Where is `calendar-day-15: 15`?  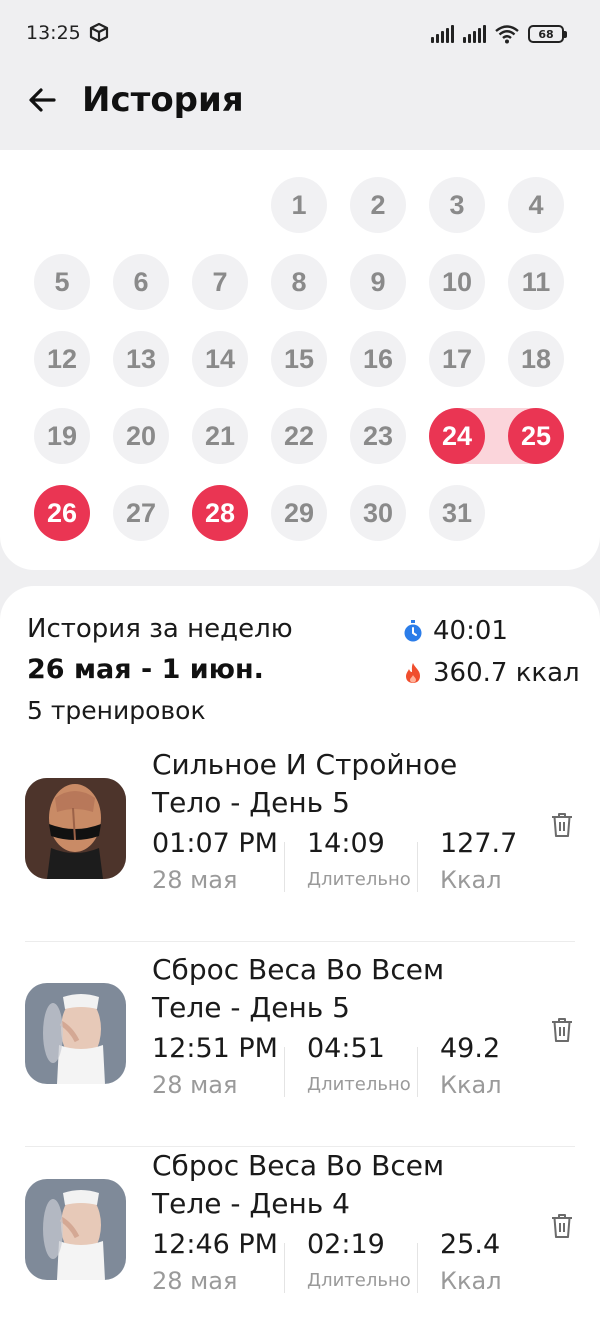 calendar-day-15: 15 is located at coordinates (299, 359).